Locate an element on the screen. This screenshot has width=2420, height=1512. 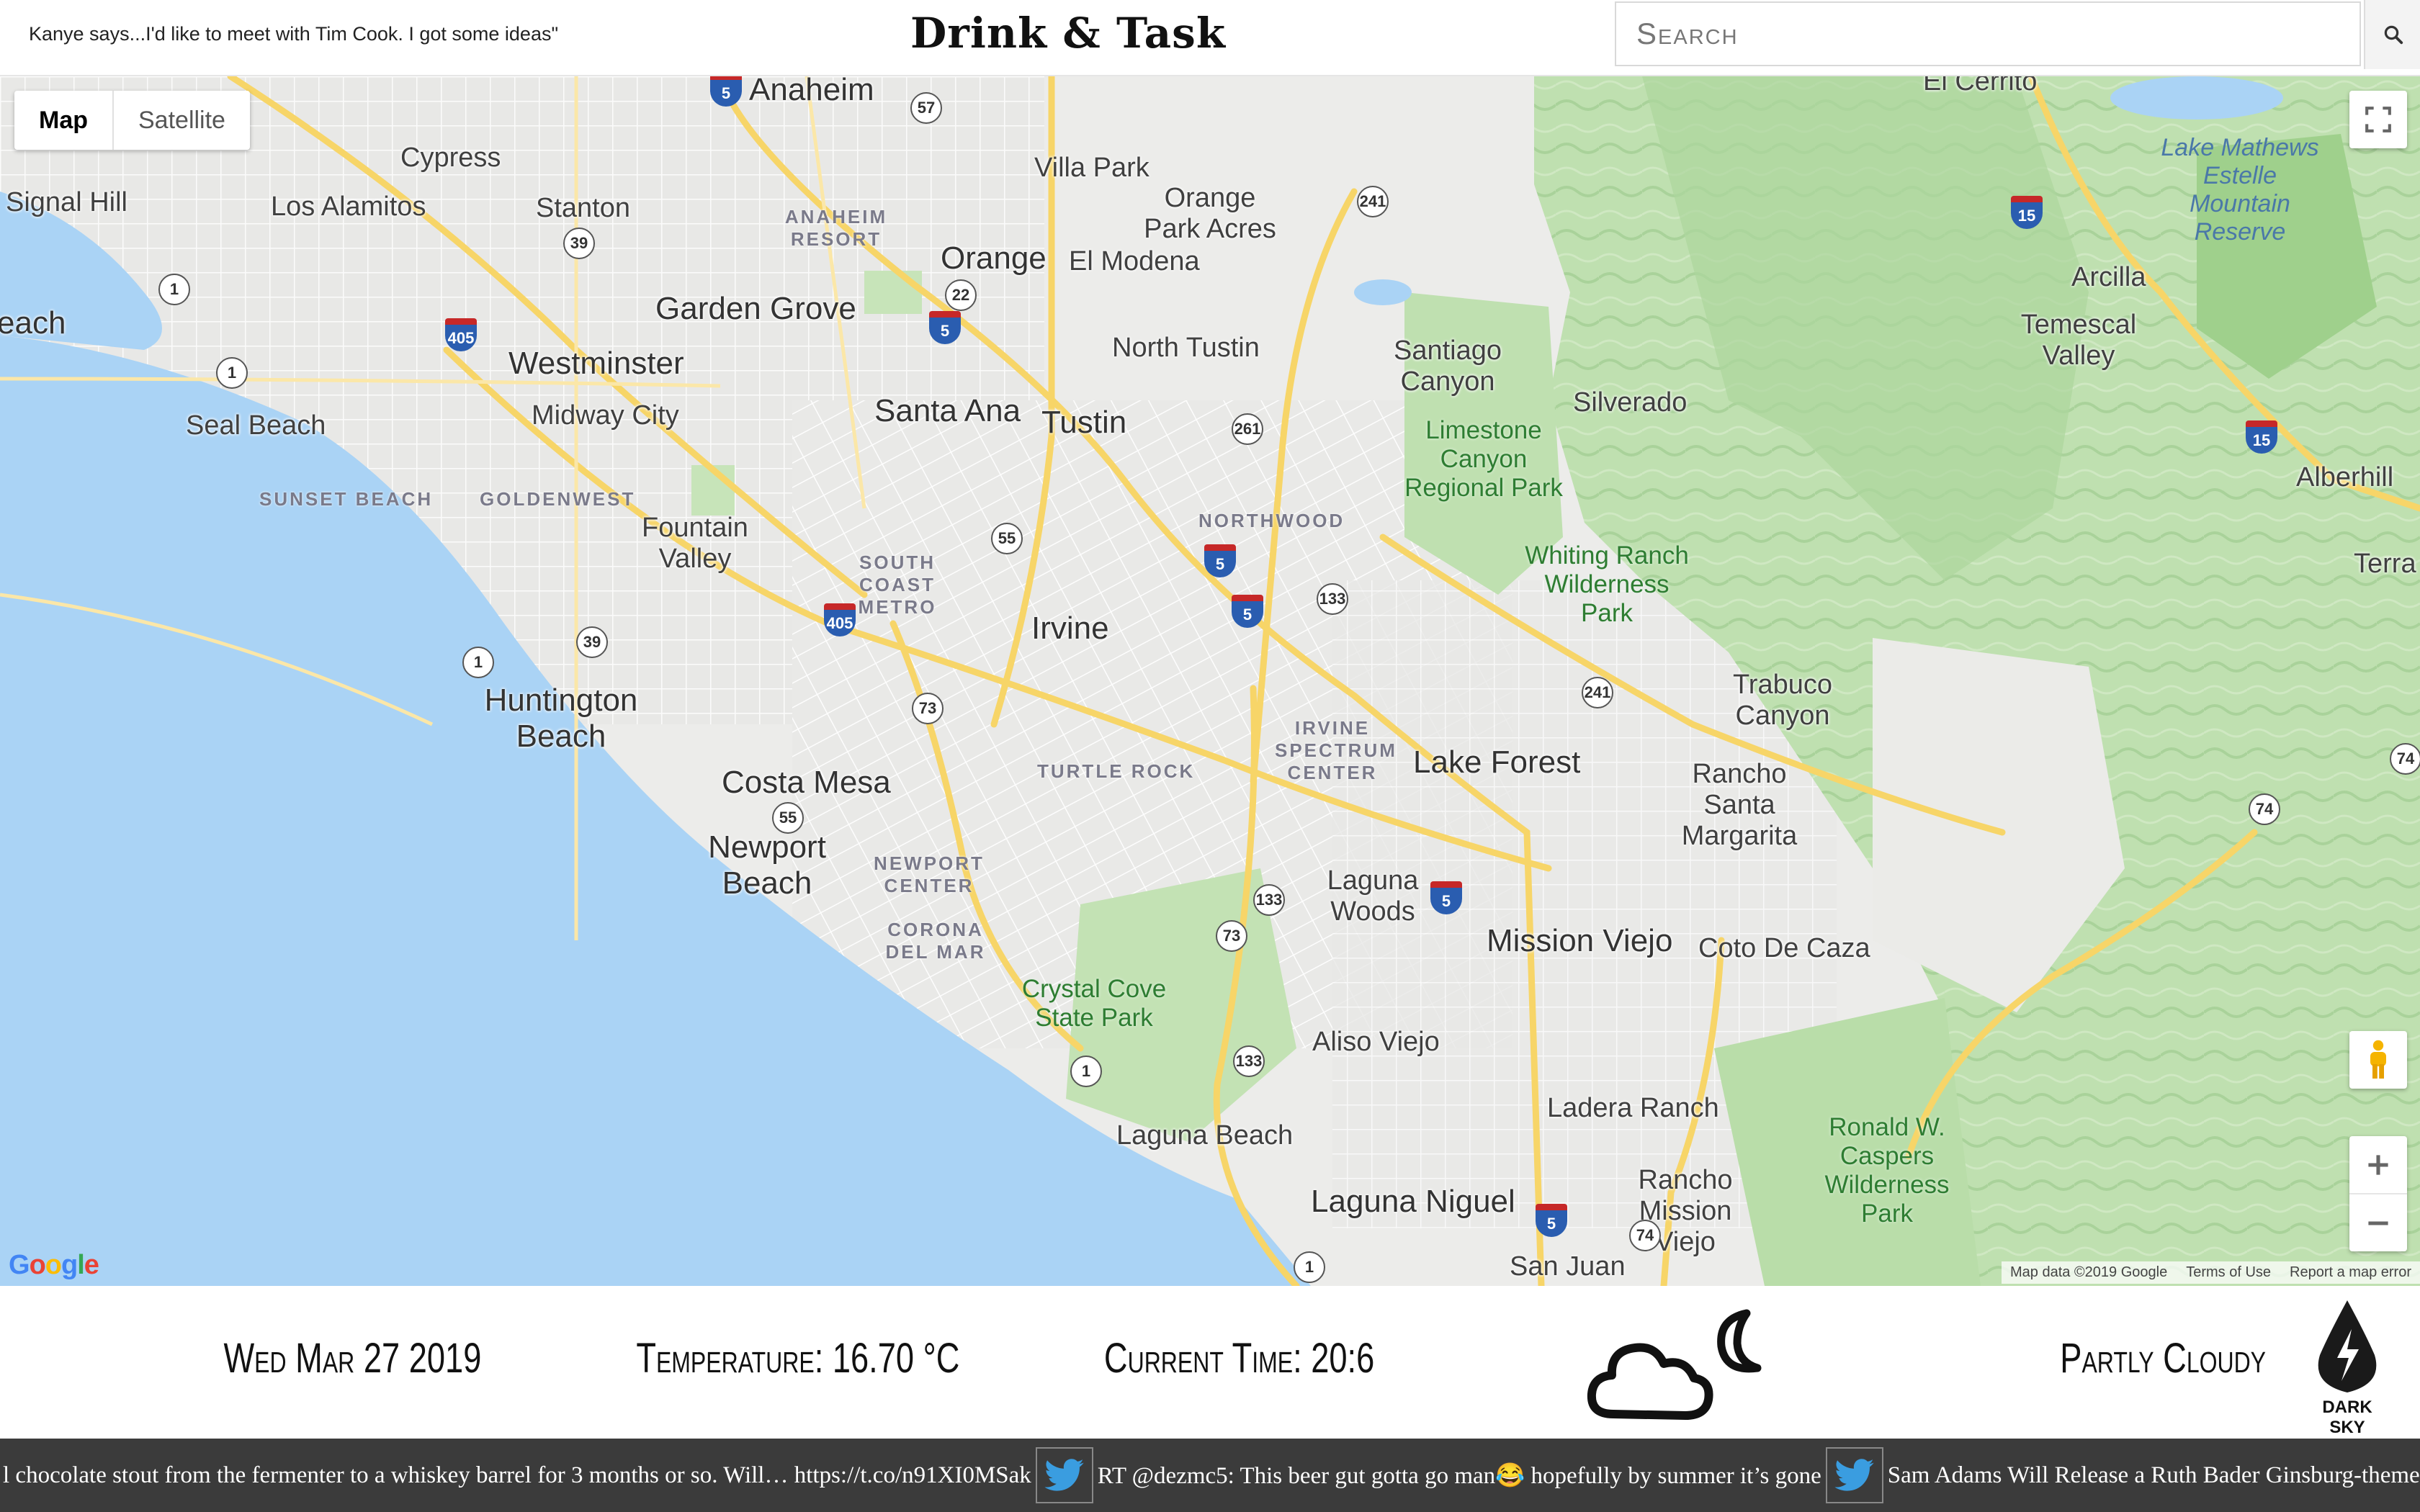
map-label-goldenwest: GOLDENWEST is located at coordinates (558, 499).